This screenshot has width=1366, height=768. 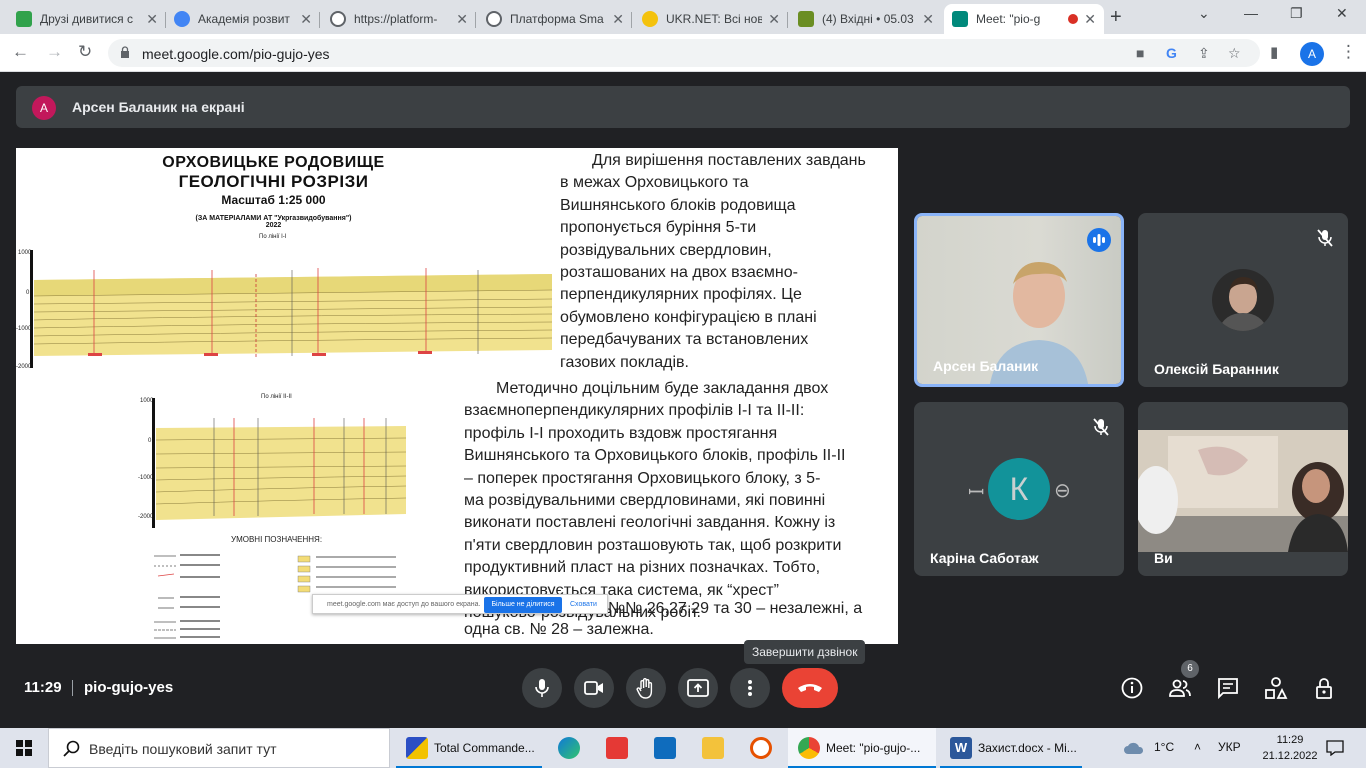 What do you see at coordinates (805, 652) in the screenshot?
I see `end-call-tooltip: Завершити дзвінок` at bounding box center [805, 652].